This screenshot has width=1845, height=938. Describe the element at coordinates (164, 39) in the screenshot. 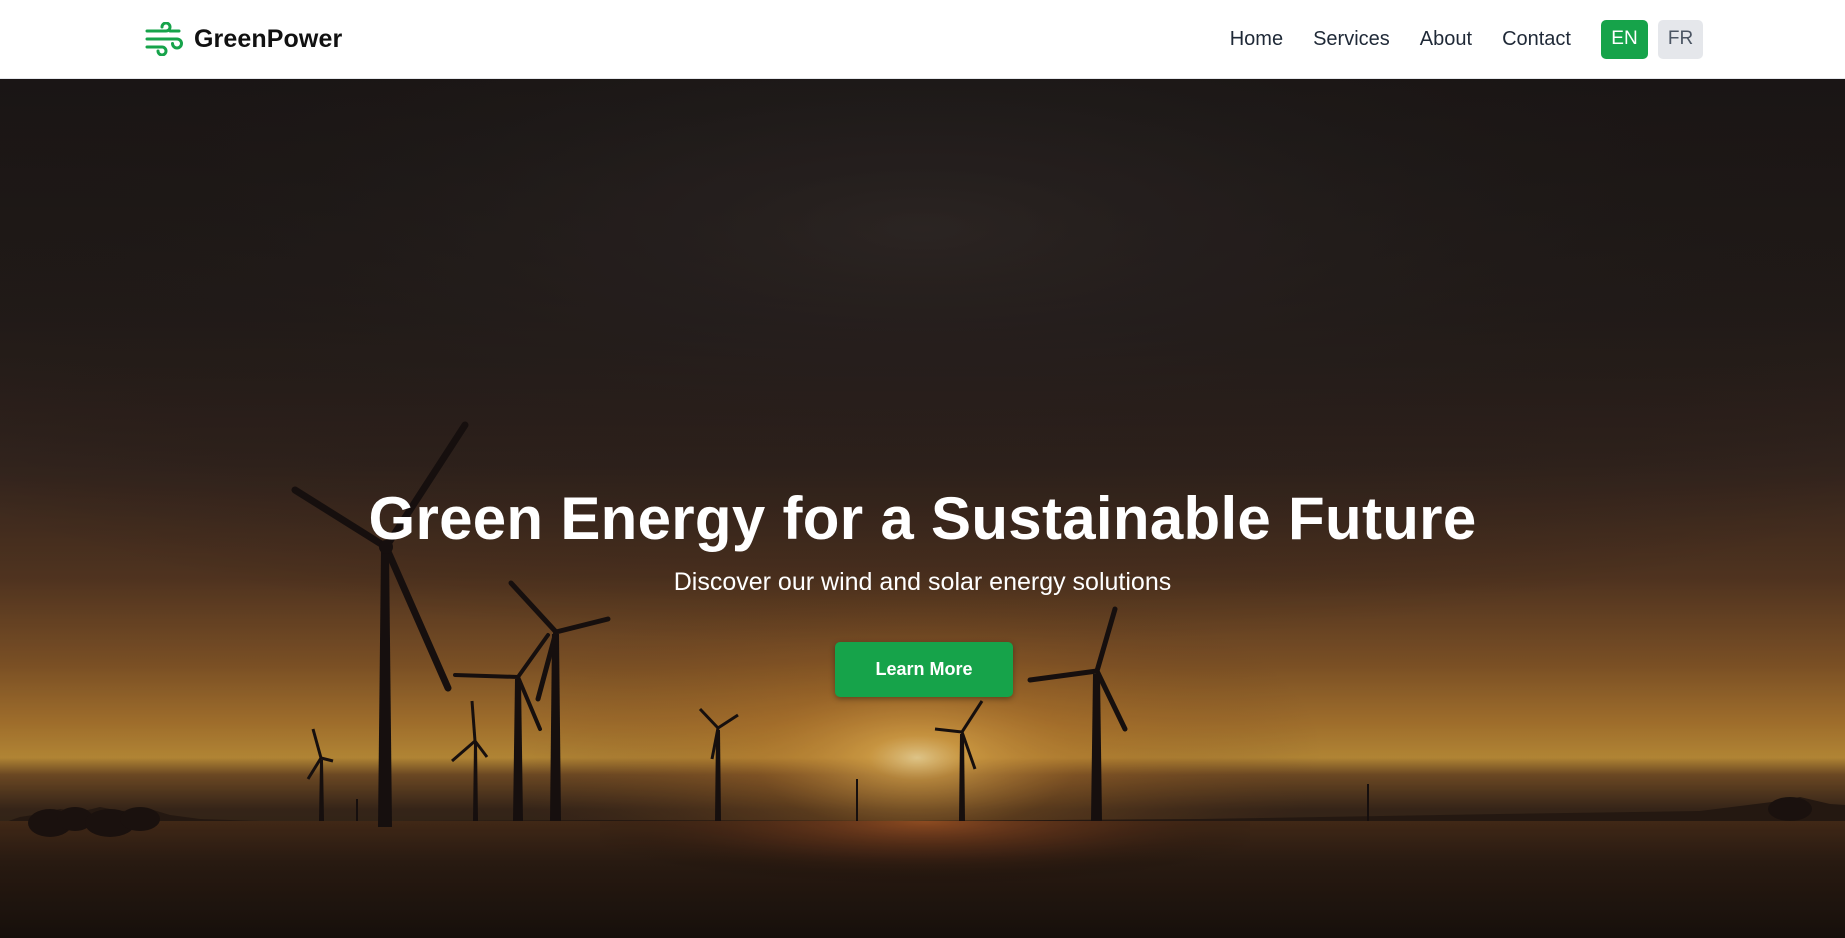

I see `wind-icon` at that location.